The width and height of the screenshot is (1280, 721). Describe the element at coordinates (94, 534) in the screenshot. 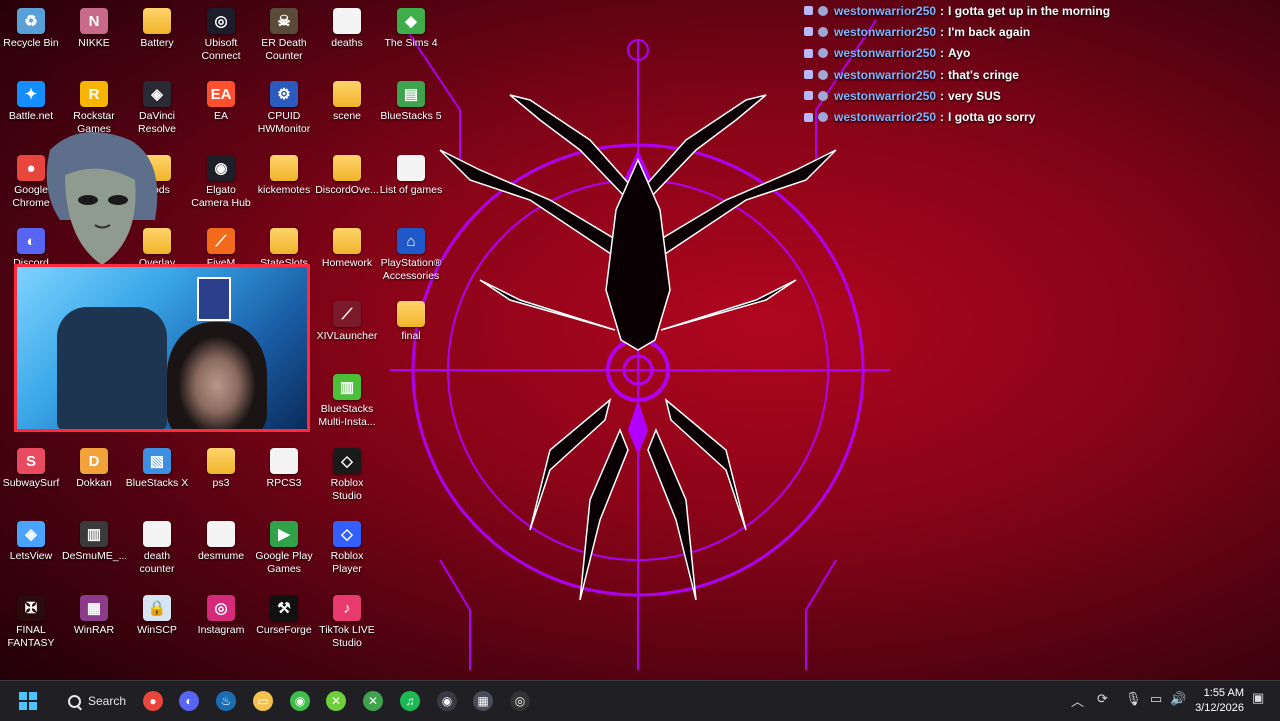

I see `desmume-icon: ▥` at that location.